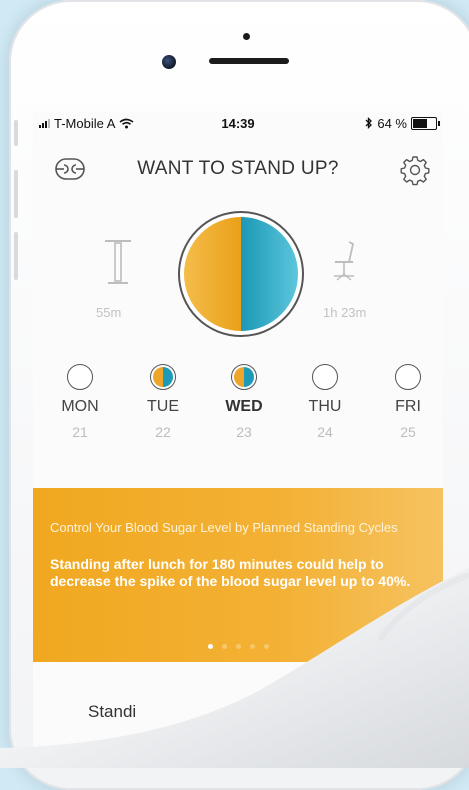 The height and width of the screenshot is (790, 469). Describe the element at coordinates (415, 170) in the screenshot. I see `gear-icon` at that location.